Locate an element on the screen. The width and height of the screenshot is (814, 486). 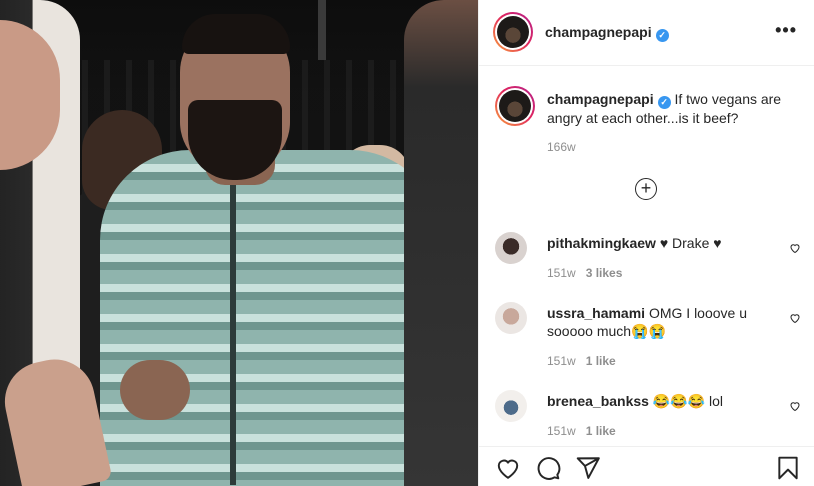
paper-plane-icon is located at coordinates (588, 468).